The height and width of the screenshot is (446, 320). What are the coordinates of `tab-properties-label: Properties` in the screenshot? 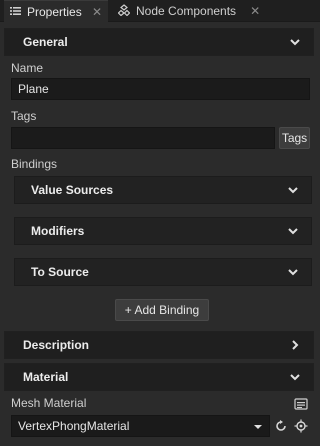 It's located at (54, 11).